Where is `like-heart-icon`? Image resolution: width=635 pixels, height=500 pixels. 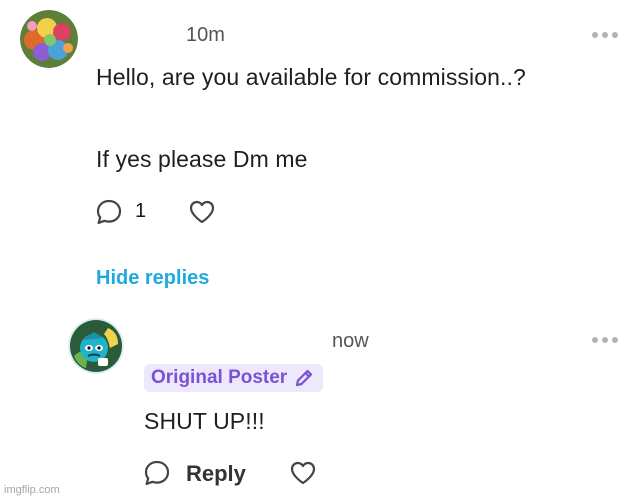 like-heart-icon is located at coordinates (202, 212).